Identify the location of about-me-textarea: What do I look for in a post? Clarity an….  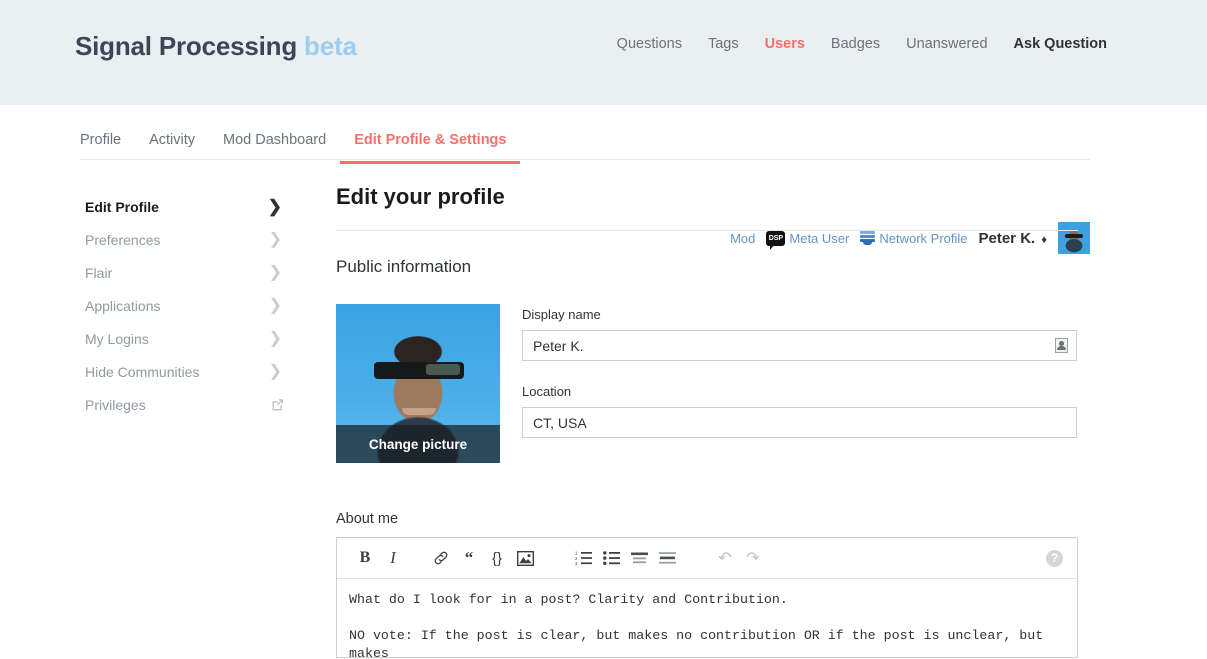
(707, 618).